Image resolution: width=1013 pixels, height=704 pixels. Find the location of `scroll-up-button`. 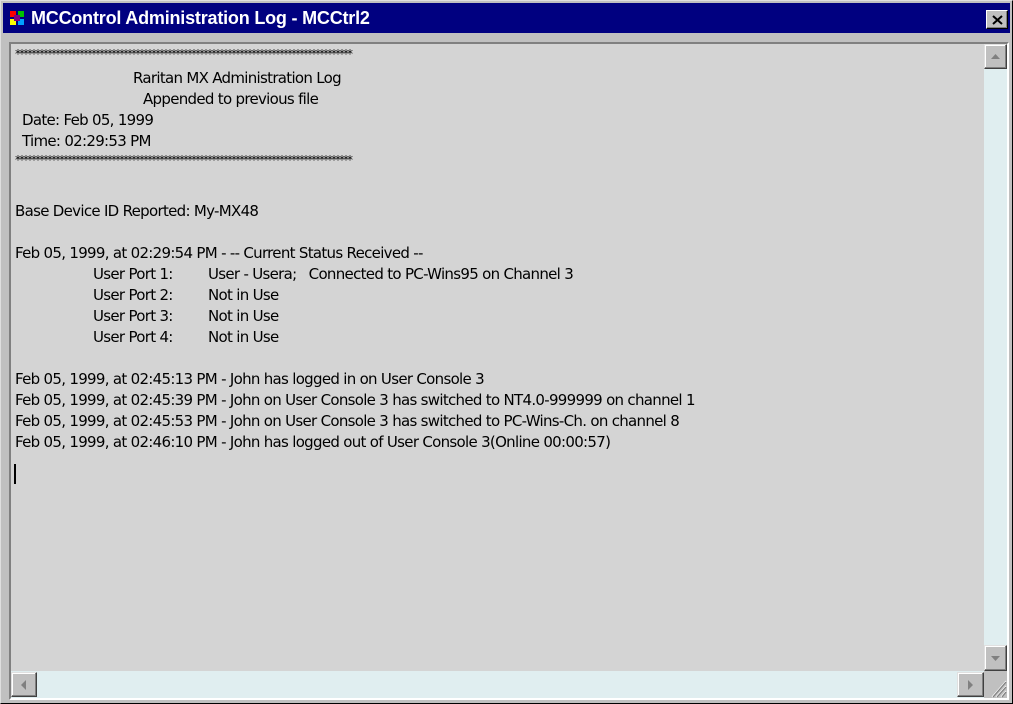

scroll-up-button is located at coordinates (995, 56).